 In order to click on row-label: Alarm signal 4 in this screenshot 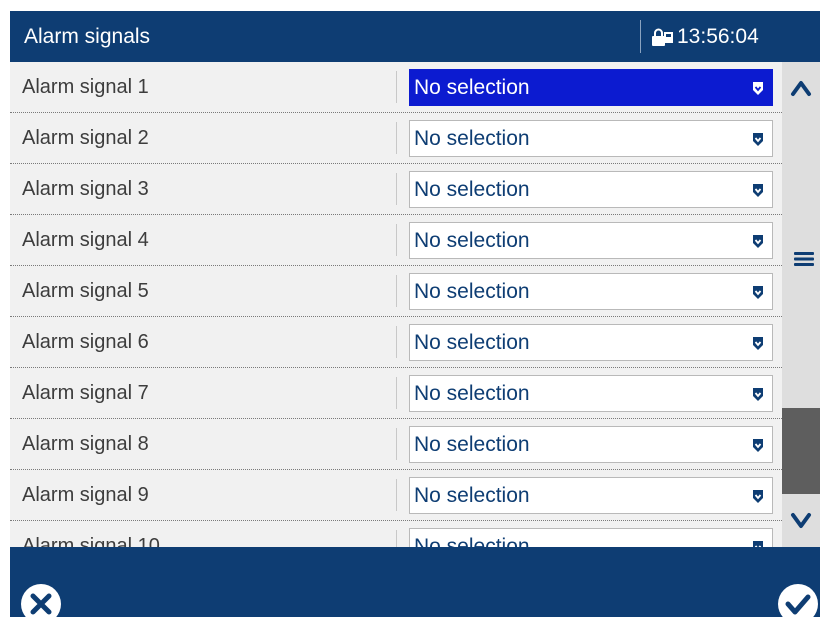, I will do `click(85, 240)`.